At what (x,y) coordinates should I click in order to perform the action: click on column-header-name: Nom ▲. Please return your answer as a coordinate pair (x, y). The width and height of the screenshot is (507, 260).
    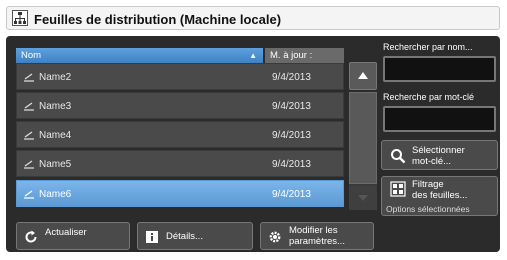
    Looking at the image, I should click on (139, 55).